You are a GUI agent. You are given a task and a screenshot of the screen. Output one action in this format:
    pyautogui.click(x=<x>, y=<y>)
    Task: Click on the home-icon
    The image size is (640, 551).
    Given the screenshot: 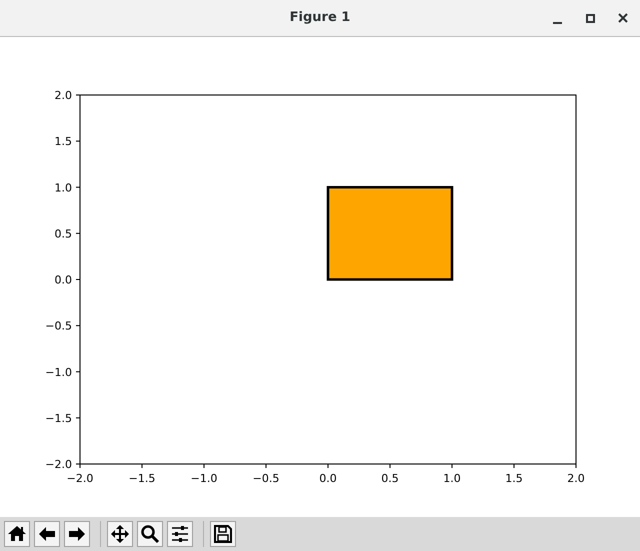 What is the action you would take?
    pyautogui.click(x=17, y=534)
    